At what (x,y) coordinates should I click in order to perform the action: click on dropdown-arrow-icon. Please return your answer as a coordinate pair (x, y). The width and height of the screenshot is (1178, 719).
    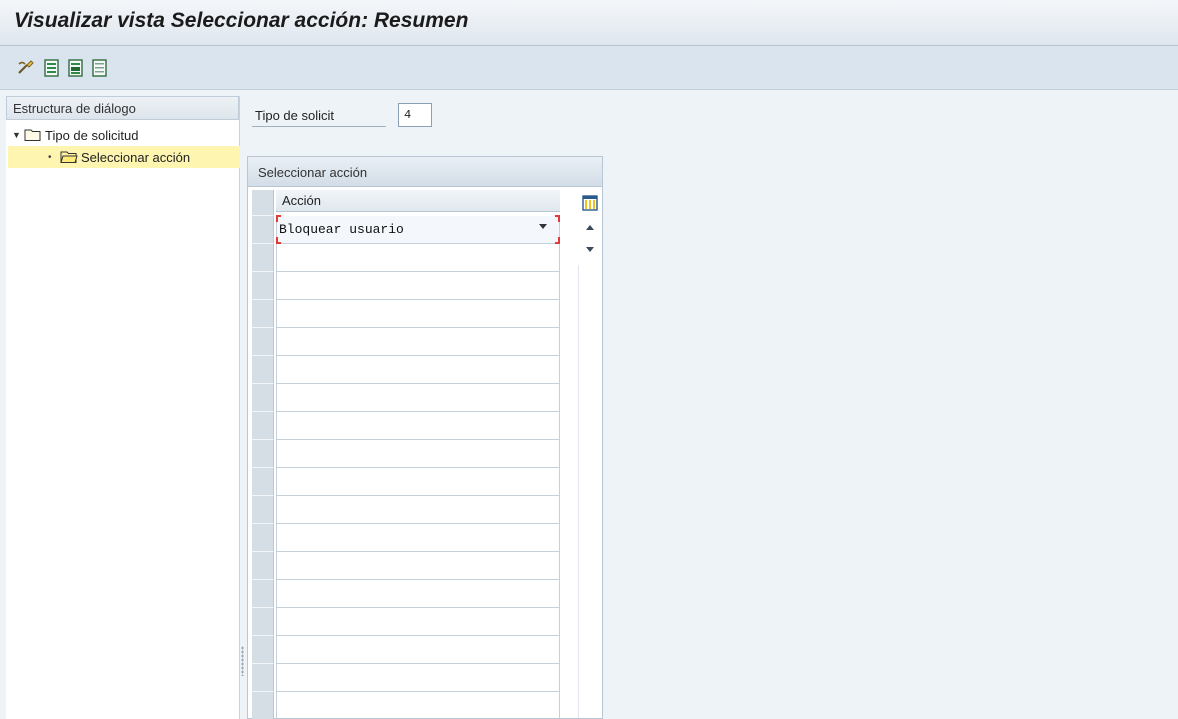
    Looking at the image, I should click on (543, 226).